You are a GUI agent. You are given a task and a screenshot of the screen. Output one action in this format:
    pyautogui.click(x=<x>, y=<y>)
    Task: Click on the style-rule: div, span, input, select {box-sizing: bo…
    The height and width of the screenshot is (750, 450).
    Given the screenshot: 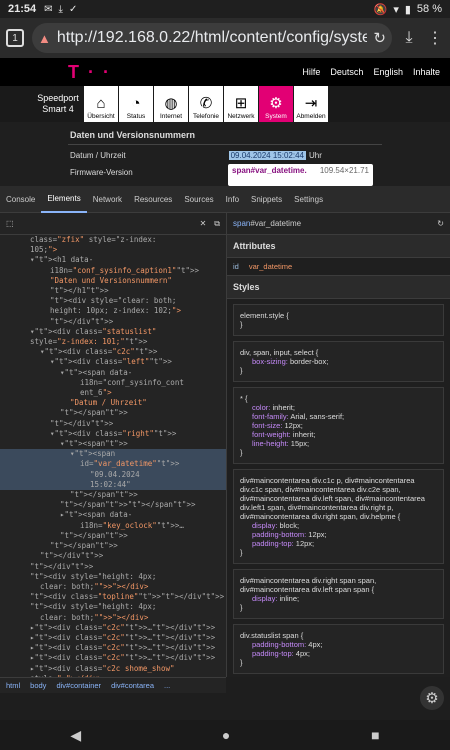 What is the action you would take?
    pyautogui.click(x=338, y=361)
    